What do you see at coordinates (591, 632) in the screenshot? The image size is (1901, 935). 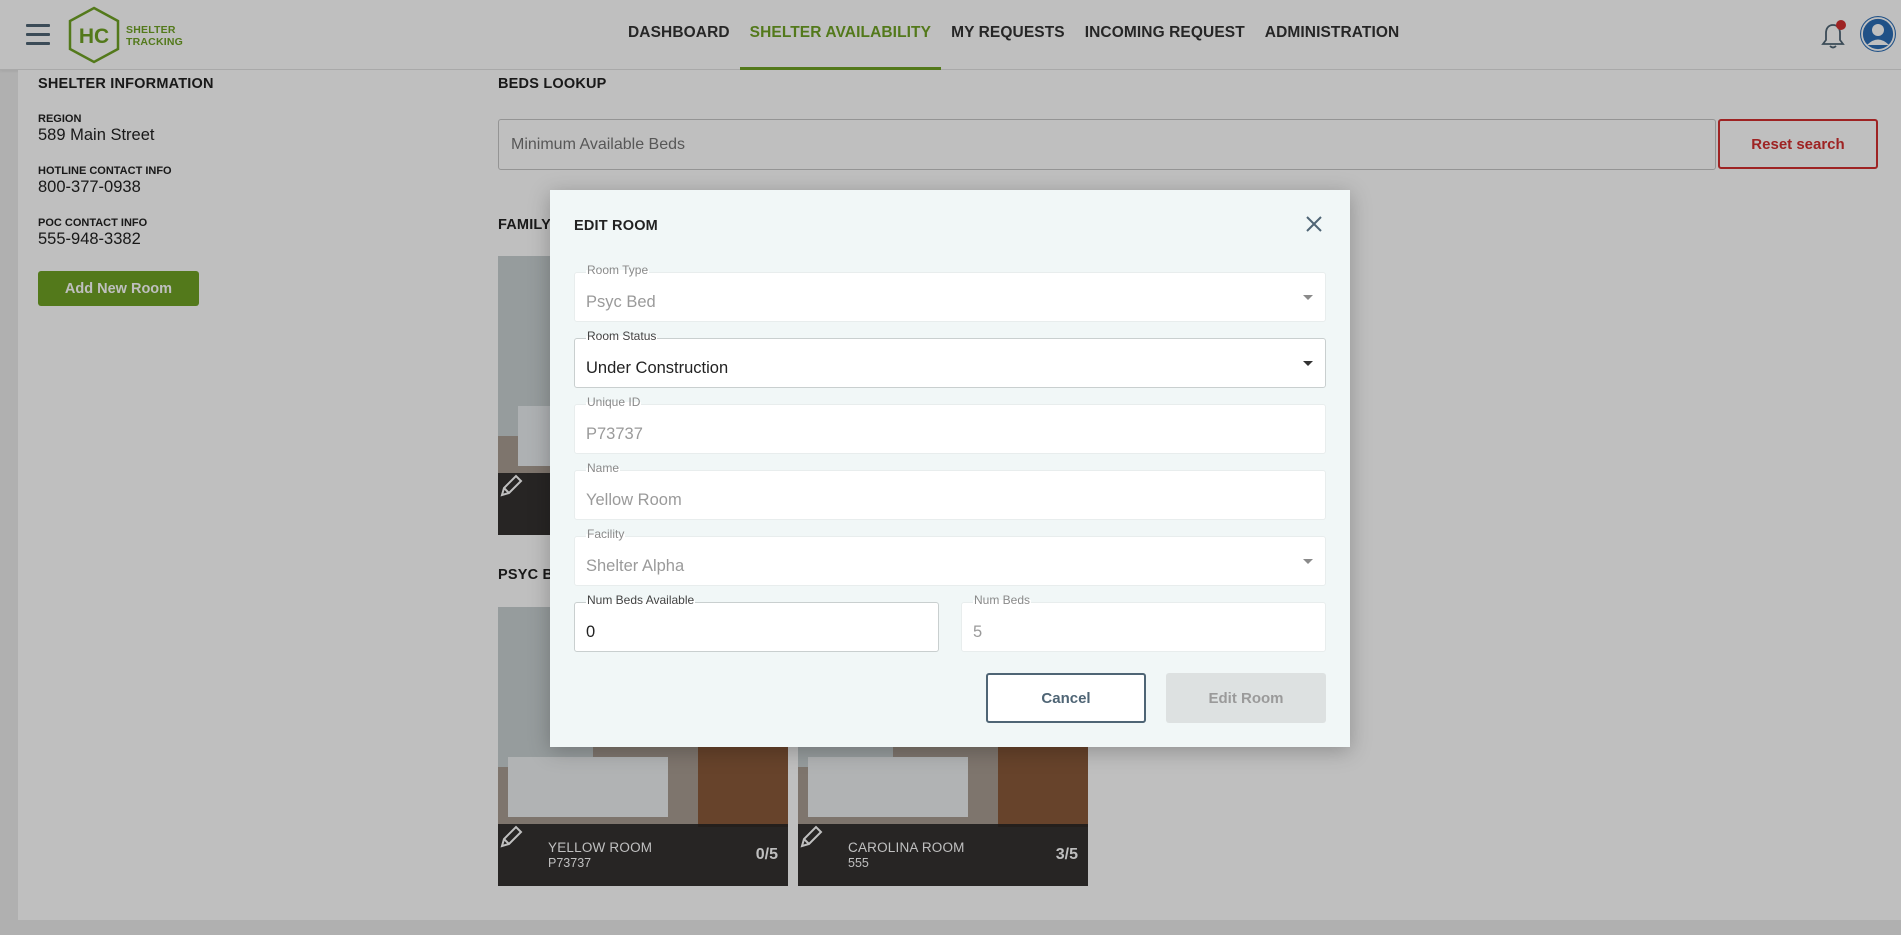 I see `beds-available-value: 0` at bounding box center [591, 632].